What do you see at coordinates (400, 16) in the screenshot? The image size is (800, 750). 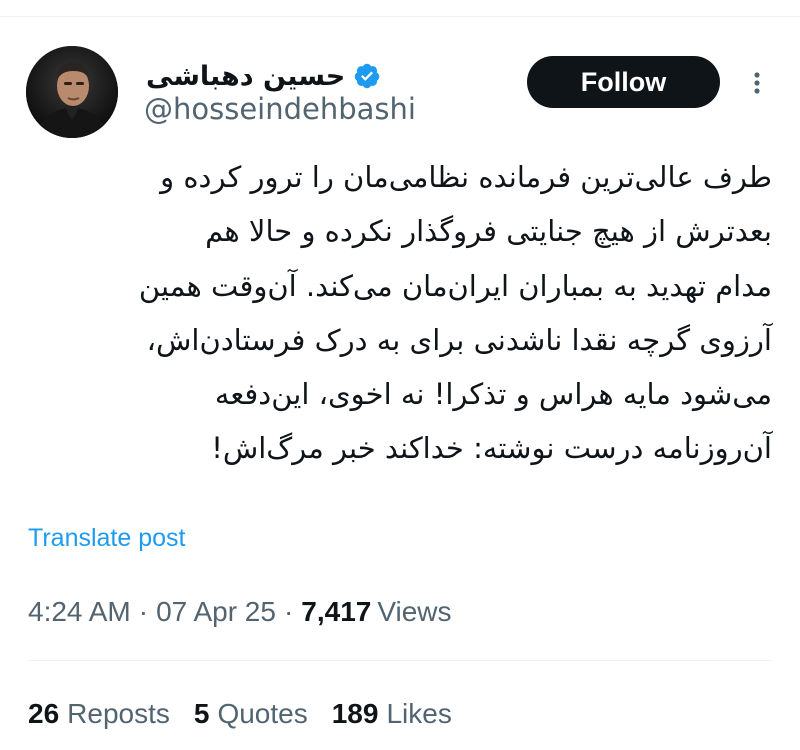 I see `top-divider` at bounding box center [400, 16].